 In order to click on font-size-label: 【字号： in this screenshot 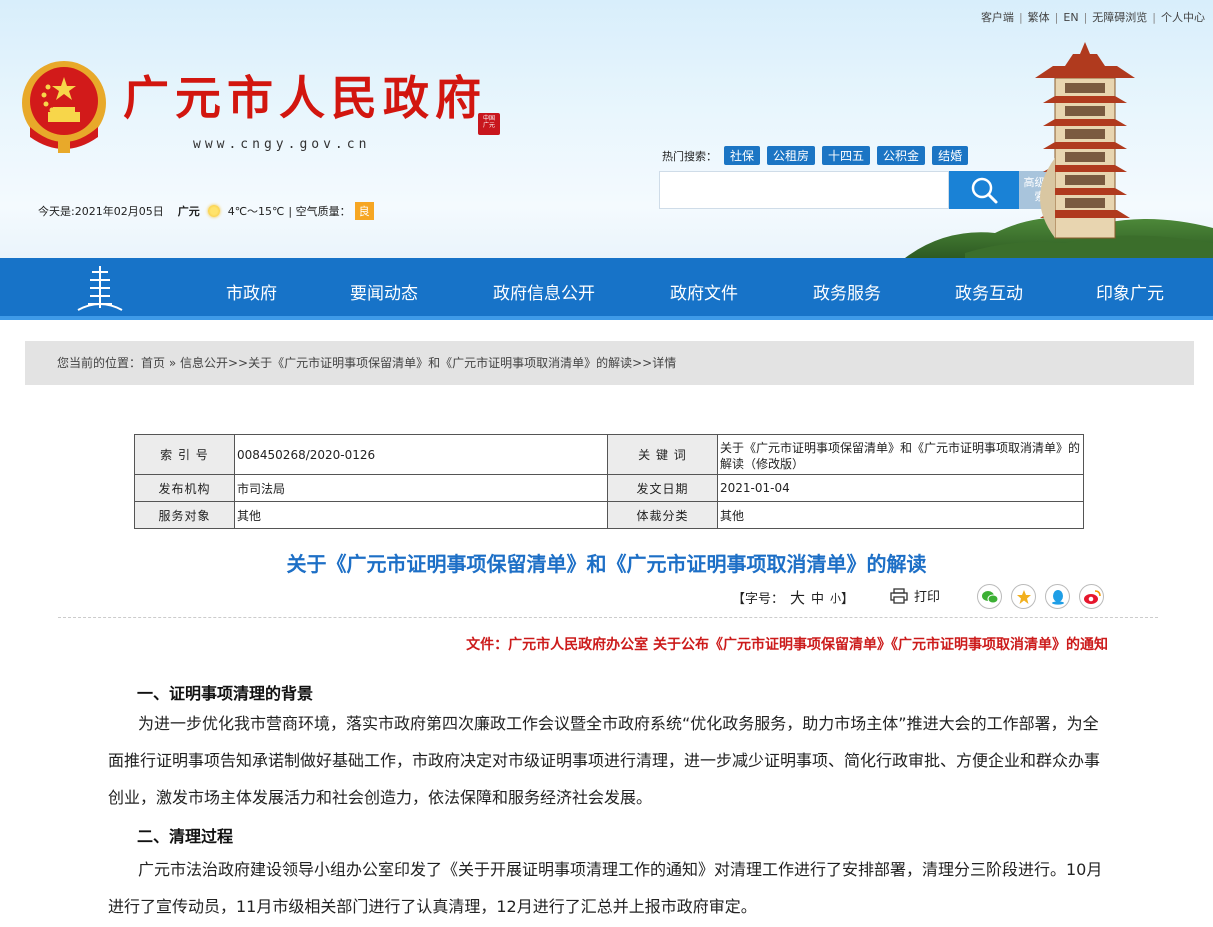, I will do `click(758, 599)`.